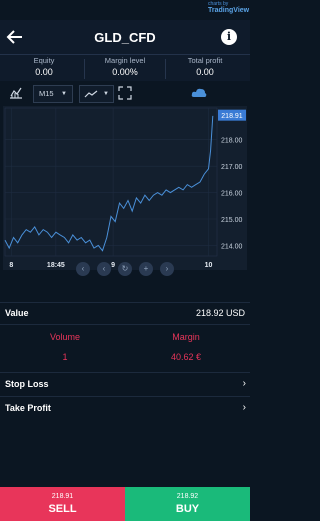 The image size is (320, 521). Describe the element at coordinates (232, 141) in the screenshot. I see `y-tick-label: 218.00` at that location.